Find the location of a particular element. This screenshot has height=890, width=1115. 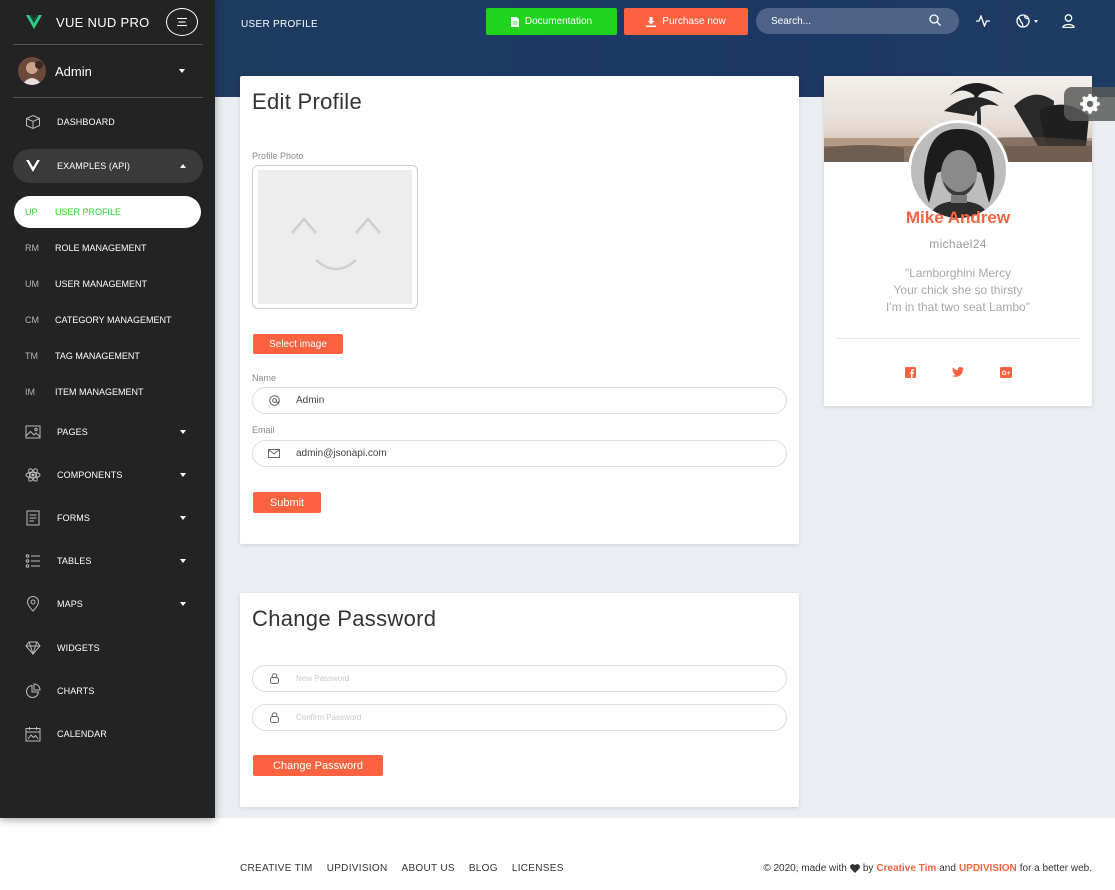

search-bar is located at coordinates (857, 21).